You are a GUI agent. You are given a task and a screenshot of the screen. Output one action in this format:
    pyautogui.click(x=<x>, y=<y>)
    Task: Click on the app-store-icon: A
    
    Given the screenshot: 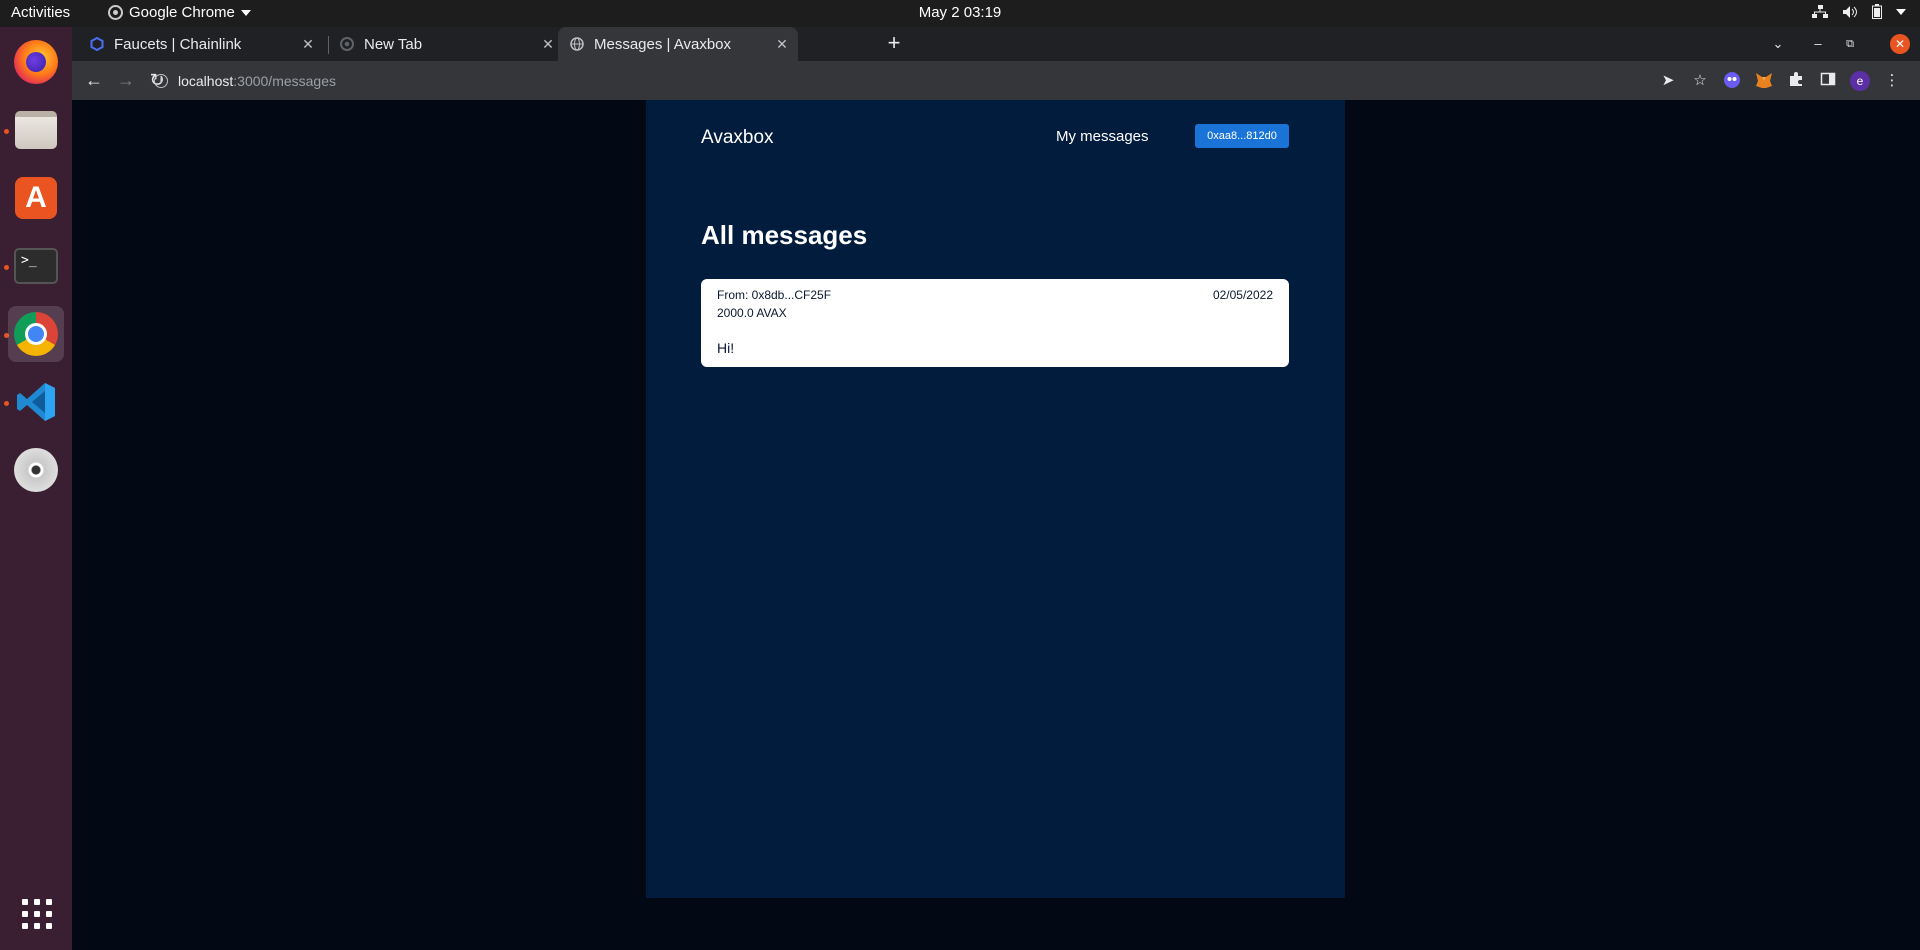 What is the action you would take?
    pyautogui.click(x=36, y=198)
    